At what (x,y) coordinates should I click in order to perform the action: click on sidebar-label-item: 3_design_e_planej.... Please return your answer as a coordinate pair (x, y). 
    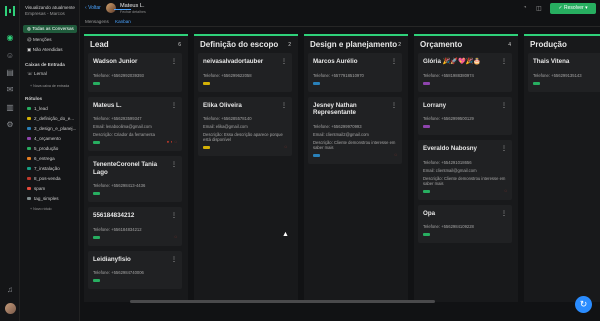
    Looking at the image, I should click on (50, 129).